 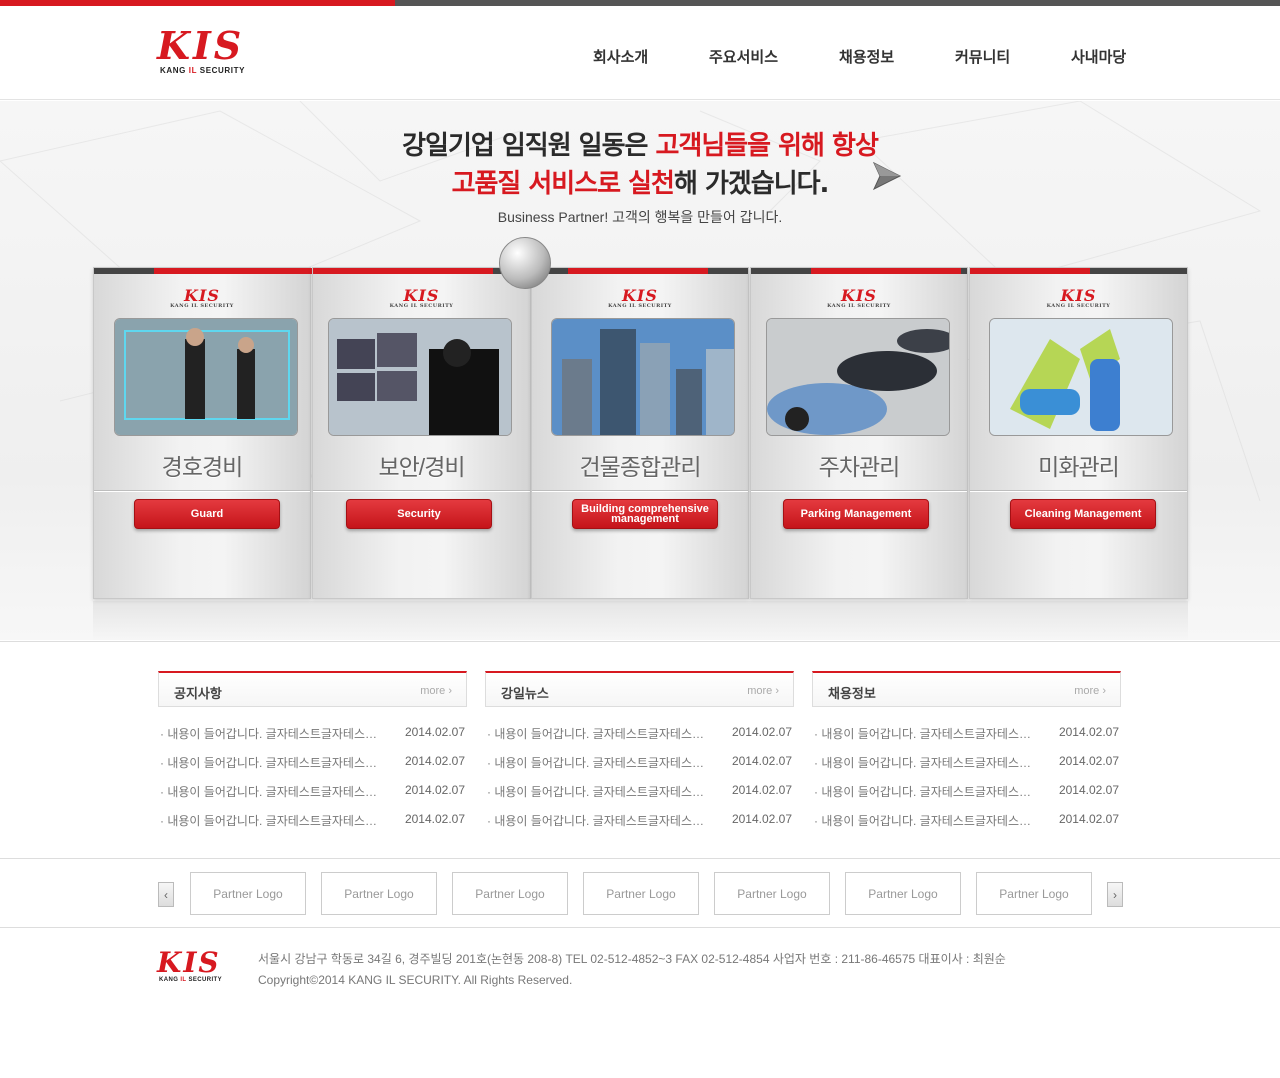 I want to click on headline-line1-red: 고객님들을 위해 항상, so click(x=766, y=146).